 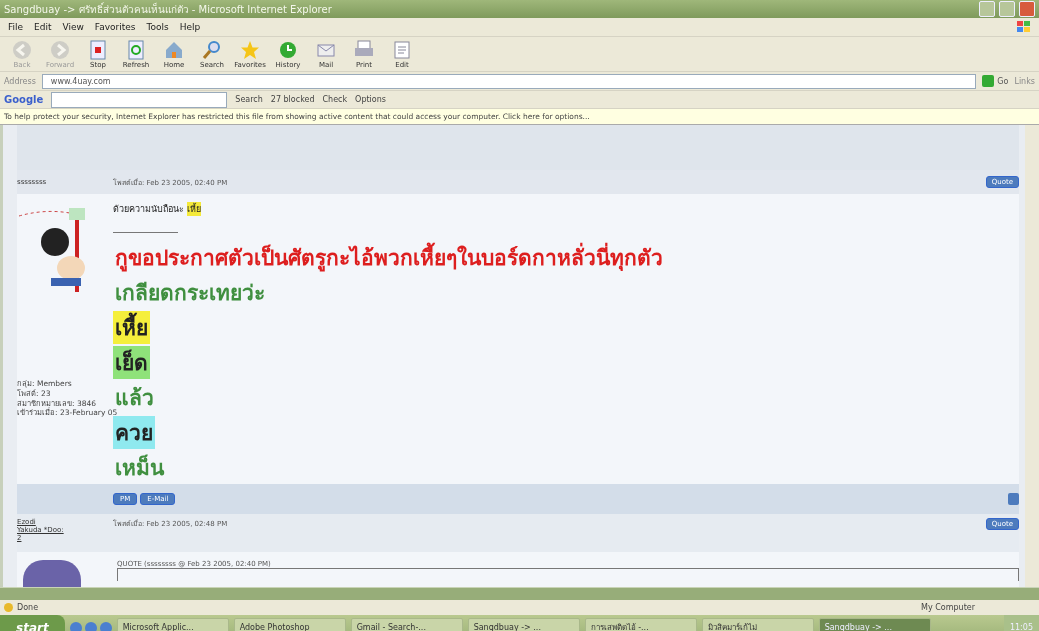 What do you see at coordinates (757, 624) in the screenshot?
I see `taskbar-item: มิวสิคมาร์เก้ไม่` at bounding box center [757, 624].